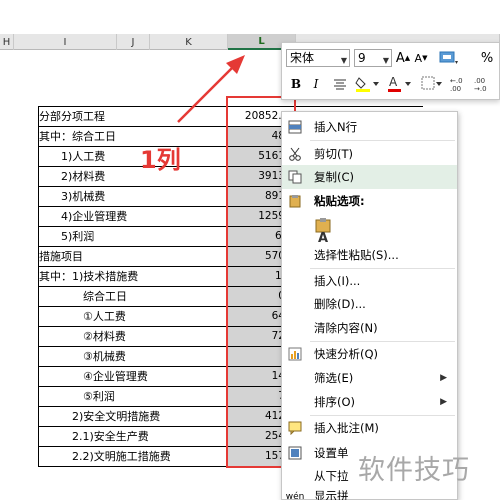  What do you see at coordinates (133, 156) in the screenshot?
I see `item-name-cell: 1)人工费` at bounding box center [133, 156].